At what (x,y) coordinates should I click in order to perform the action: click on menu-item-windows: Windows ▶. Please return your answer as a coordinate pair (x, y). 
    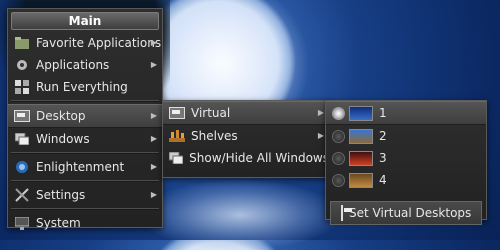
    Looking at the image, I should click on (85, 139).